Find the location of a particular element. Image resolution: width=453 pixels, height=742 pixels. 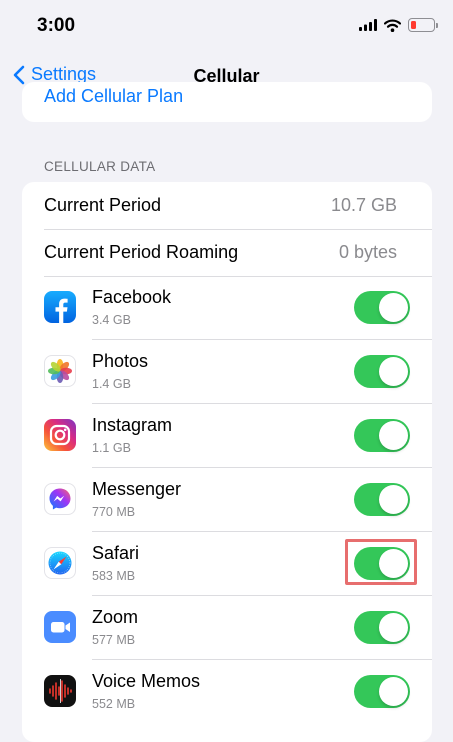

messenger-icon is located at coordinates (60, 499).